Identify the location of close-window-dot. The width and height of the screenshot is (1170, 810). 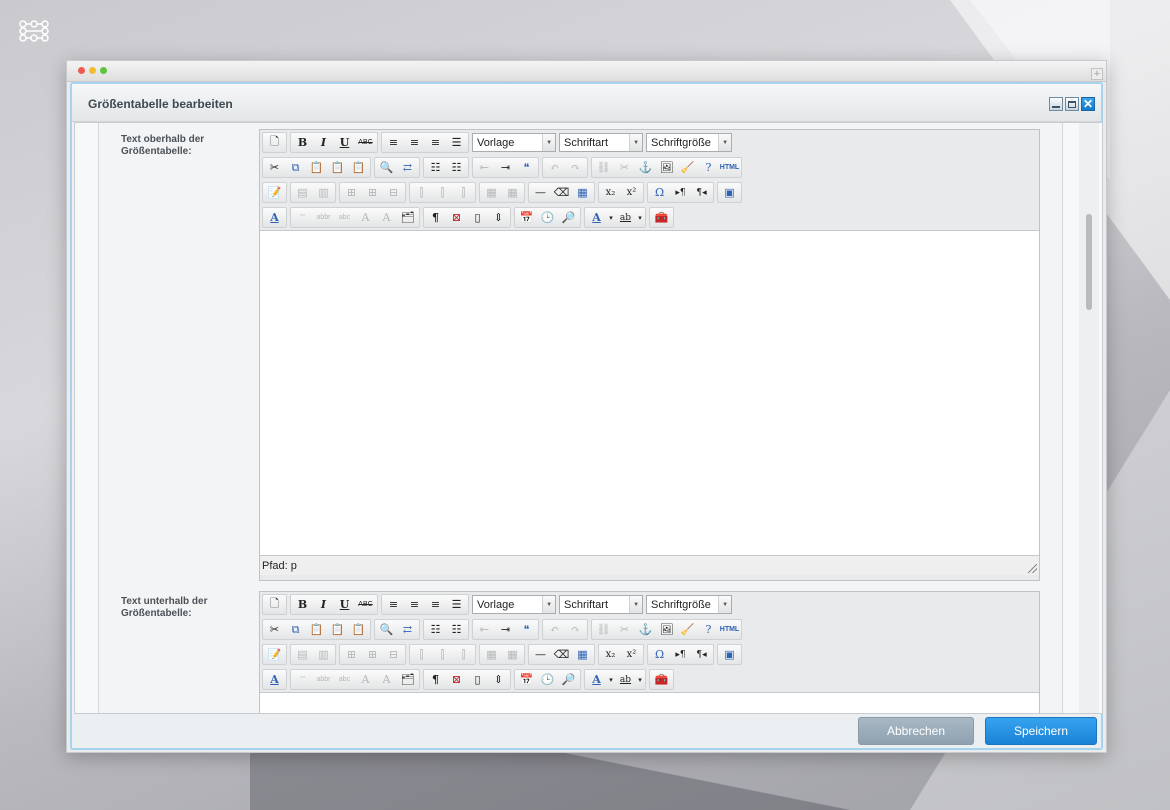
(81, 70).